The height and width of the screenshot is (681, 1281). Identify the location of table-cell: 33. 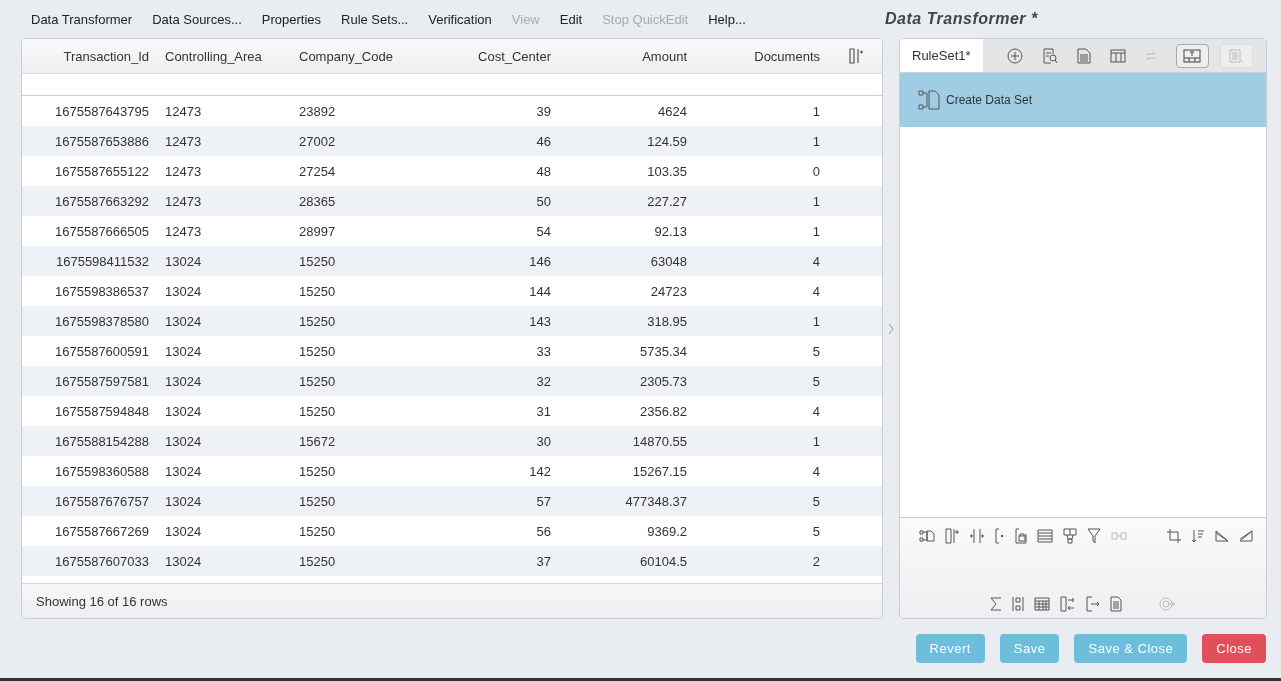
(543, 351).